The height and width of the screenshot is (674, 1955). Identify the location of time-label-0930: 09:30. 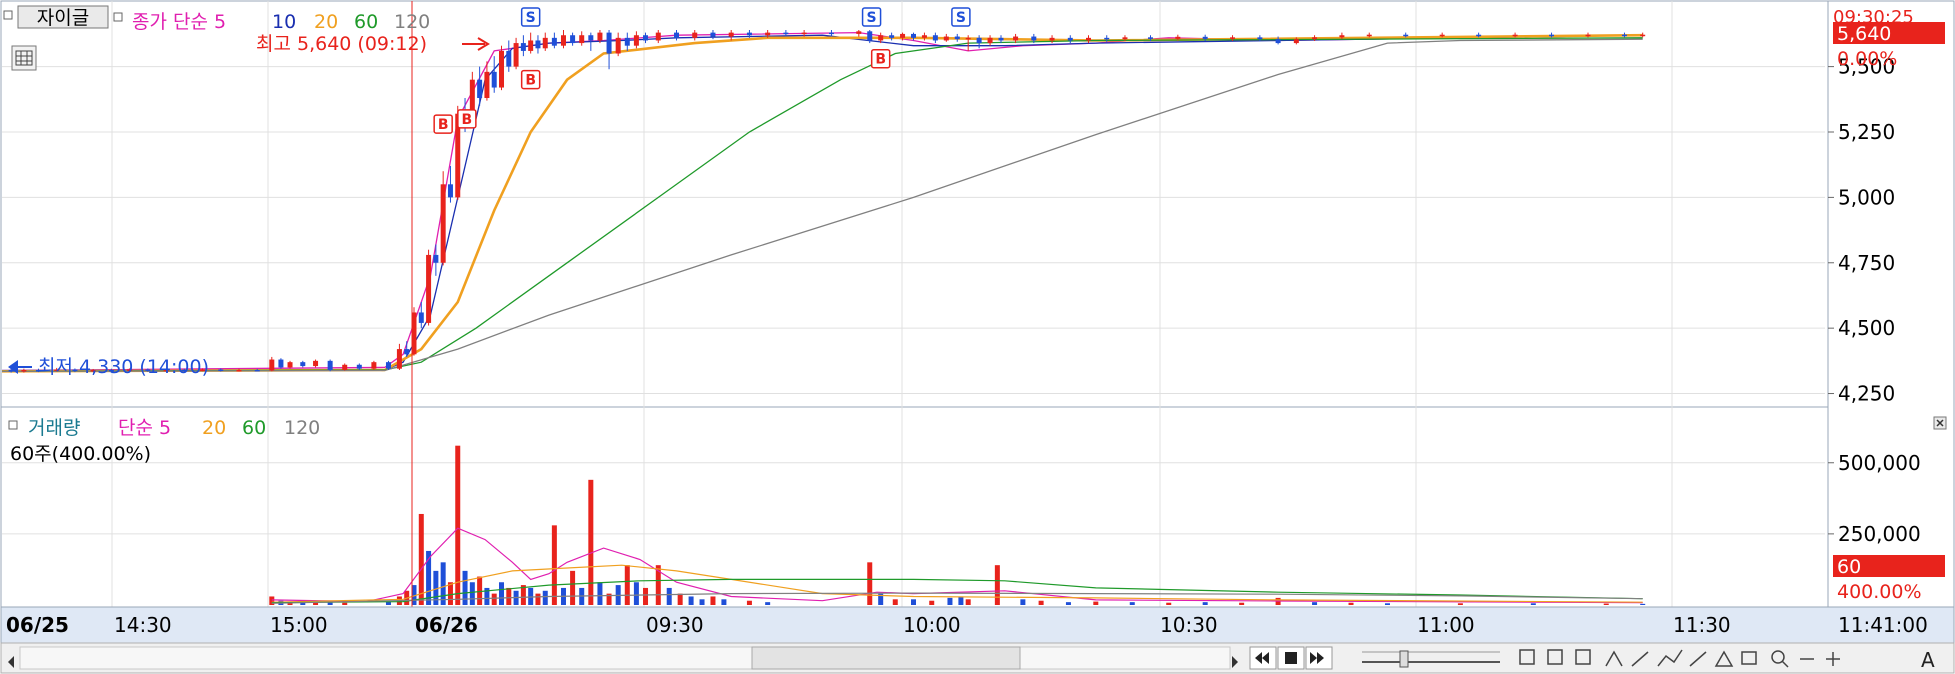
(675, 625).